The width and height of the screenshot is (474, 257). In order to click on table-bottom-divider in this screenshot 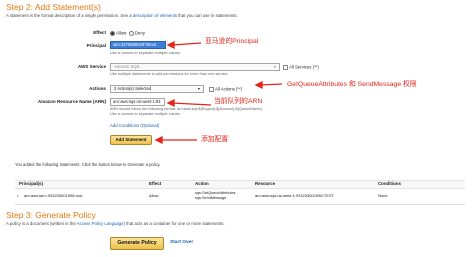, I will do `click(240, 204)`.